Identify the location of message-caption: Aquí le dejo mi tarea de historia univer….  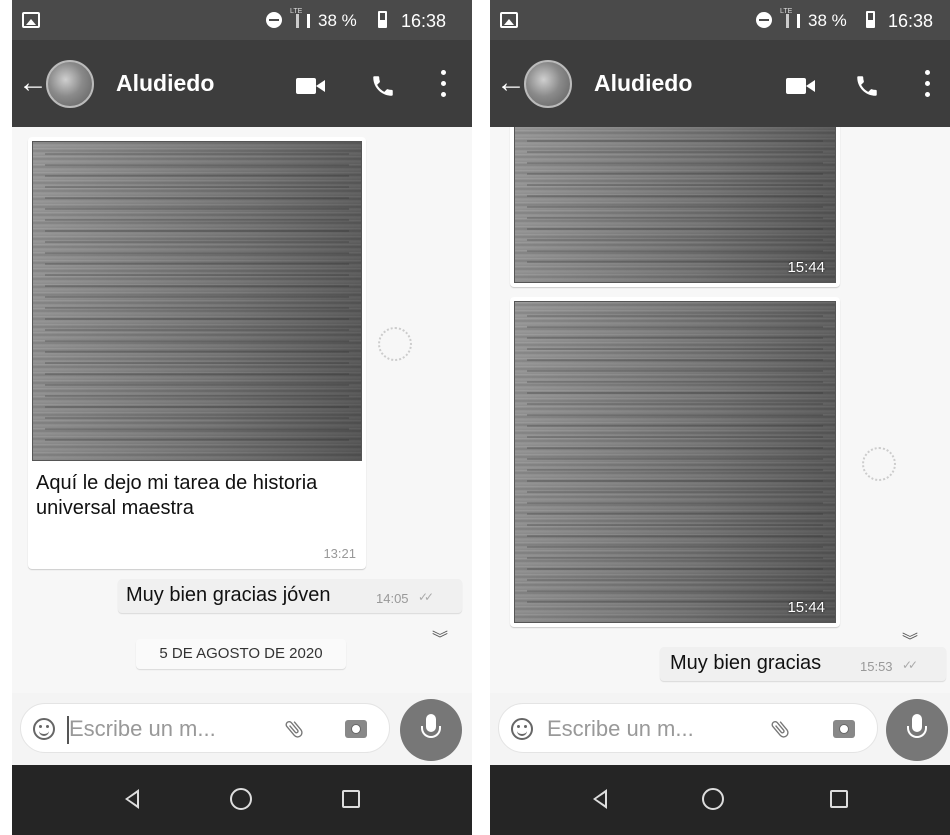
(177, 495).